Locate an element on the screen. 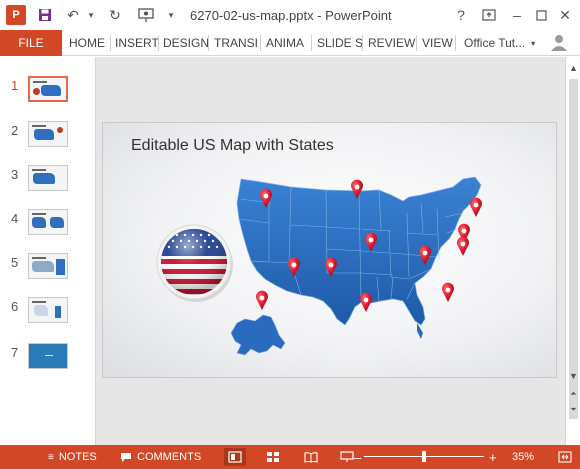  slide-number: 4 is located at coordinates (15, 218).